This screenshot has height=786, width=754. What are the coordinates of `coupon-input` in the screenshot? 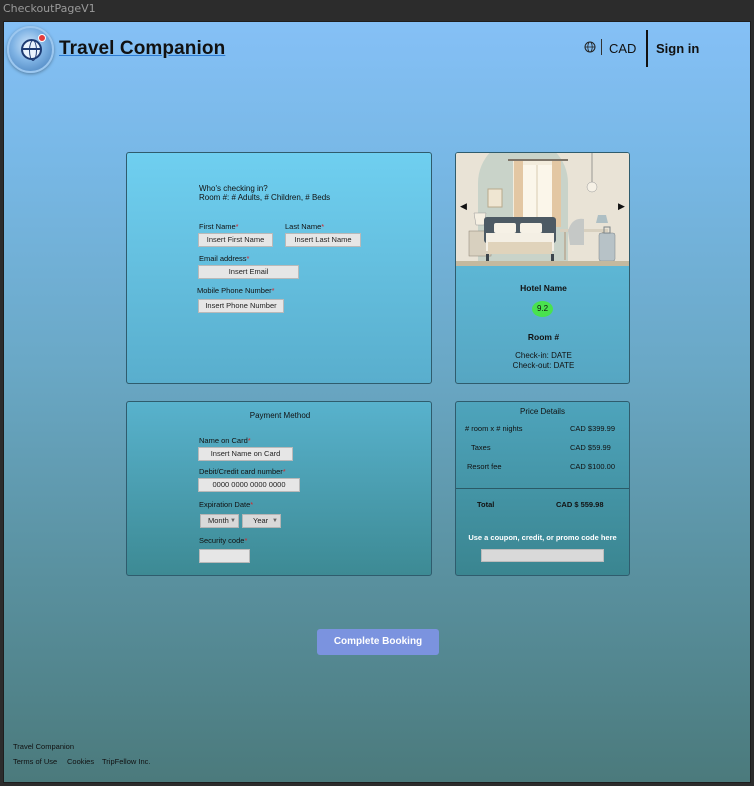 It's located at (542, 555).